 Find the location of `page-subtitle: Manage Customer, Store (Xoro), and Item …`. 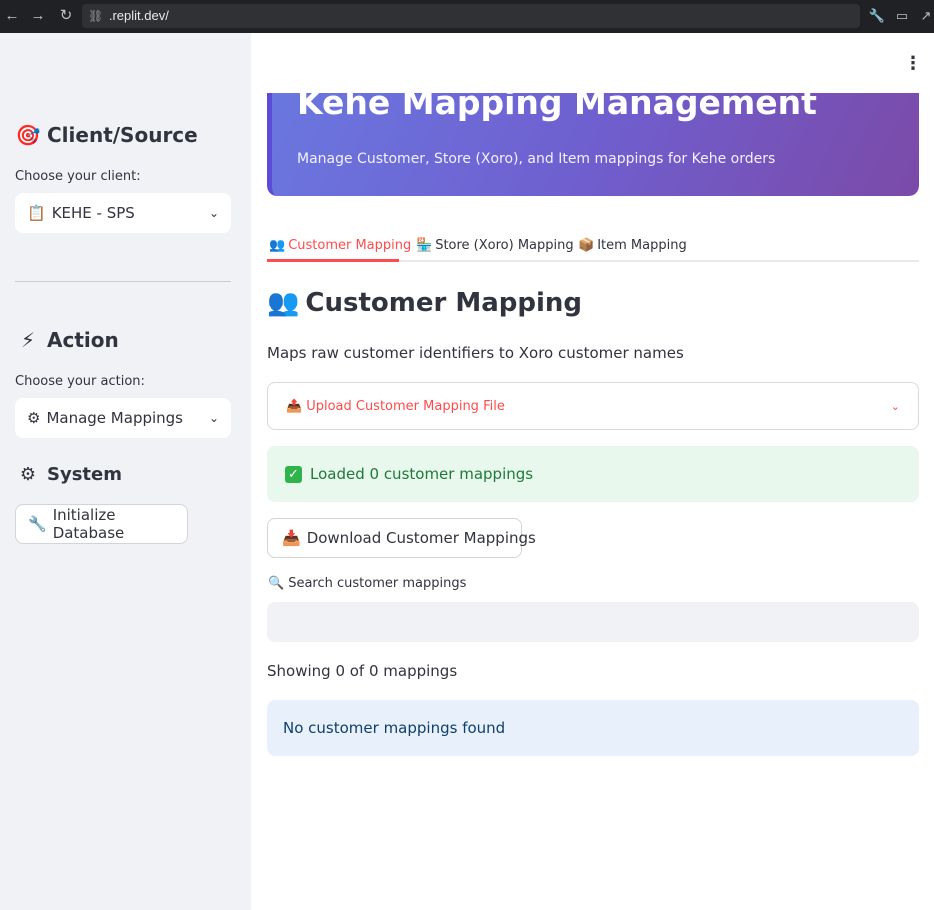

page-subtitle: Manage Customer, Store (Xoro), and Item … is located at coordinates (536, 159).